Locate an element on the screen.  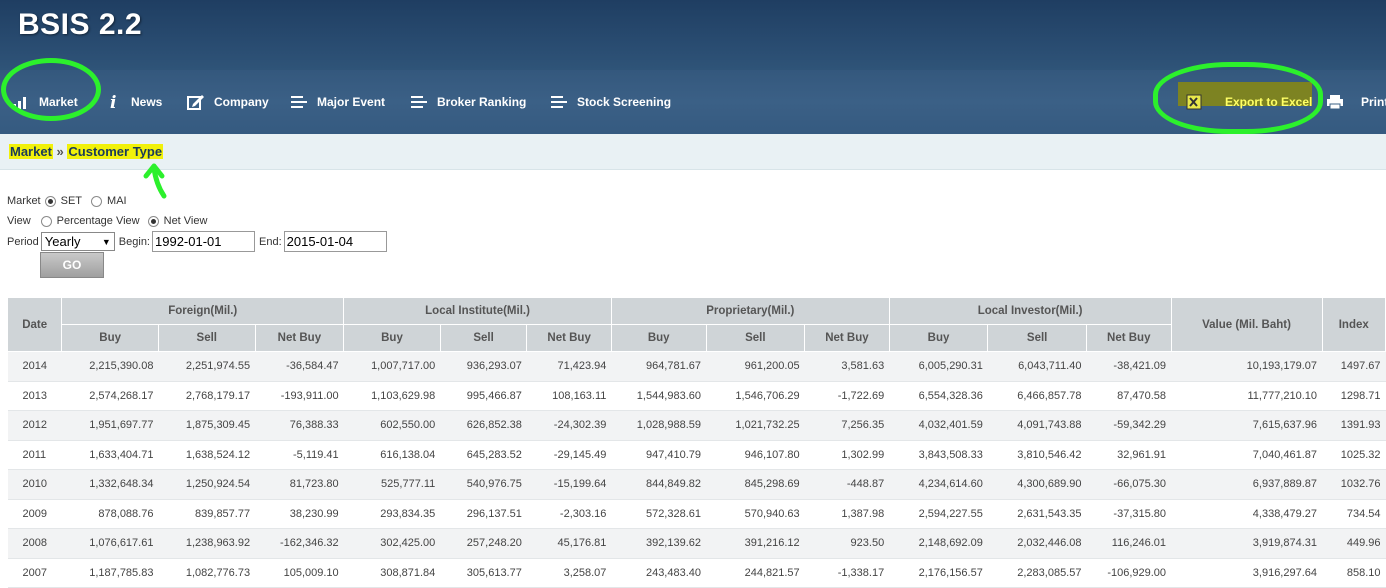
index-header: Index is located at coordinates (1353, 324).